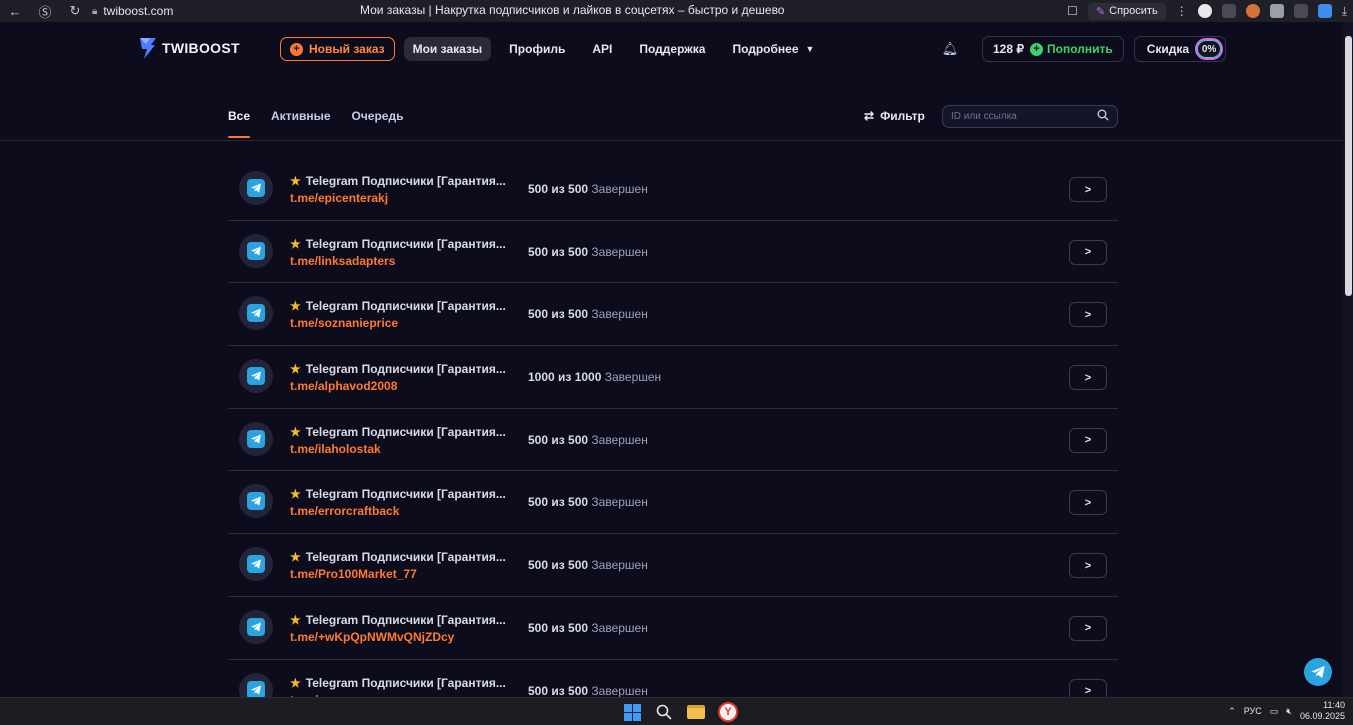 The image size is (1353, 725). What do you see at coordinates (75, 11) in the screenshot?
I see `reload-icon: ↻` at bounding box center [75, 11].